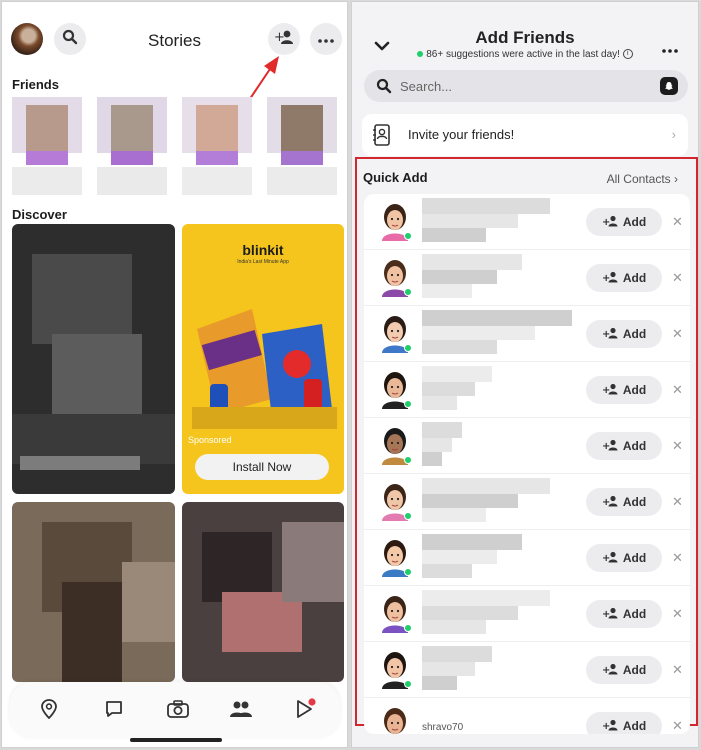 This screenshot has width=701, height=750. I want to click on discover-section-title: Discover, so click(39, 214).